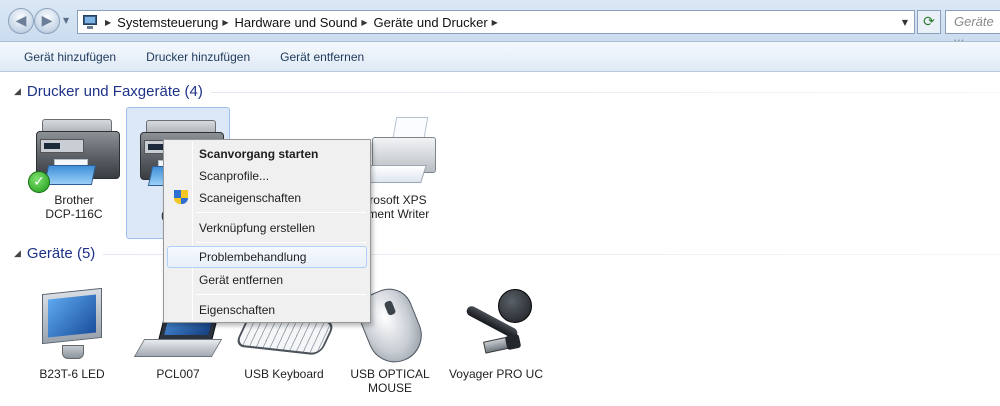  What do you see at coordinates (39, 182) in the screenshot?
I see `default-checkmark-icon: ✓` at bounding box center [39, 182].